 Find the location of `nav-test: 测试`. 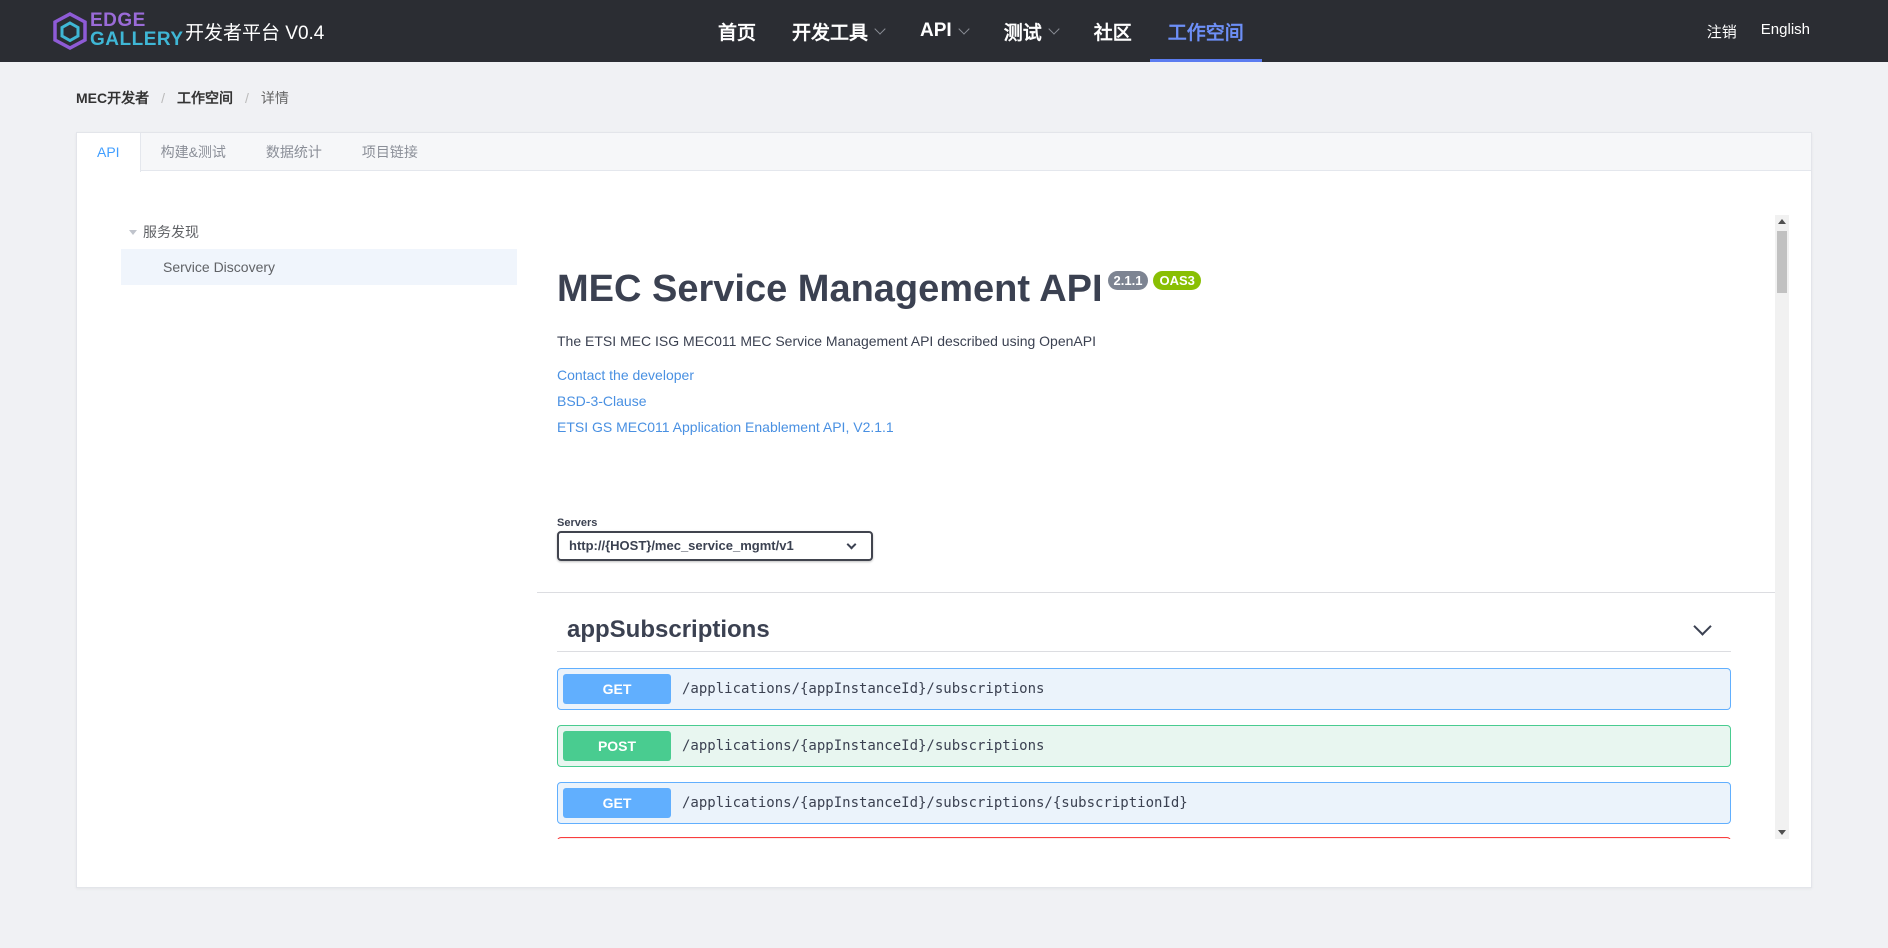

nav-test: 测试 is located at coordinates (1031, 31).